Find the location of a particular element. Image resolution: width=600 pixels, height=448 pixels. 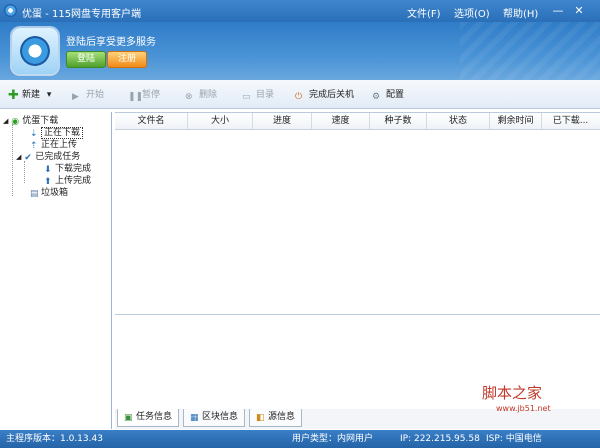

trash-icon: ▤ is located at coordinates (34, 194).